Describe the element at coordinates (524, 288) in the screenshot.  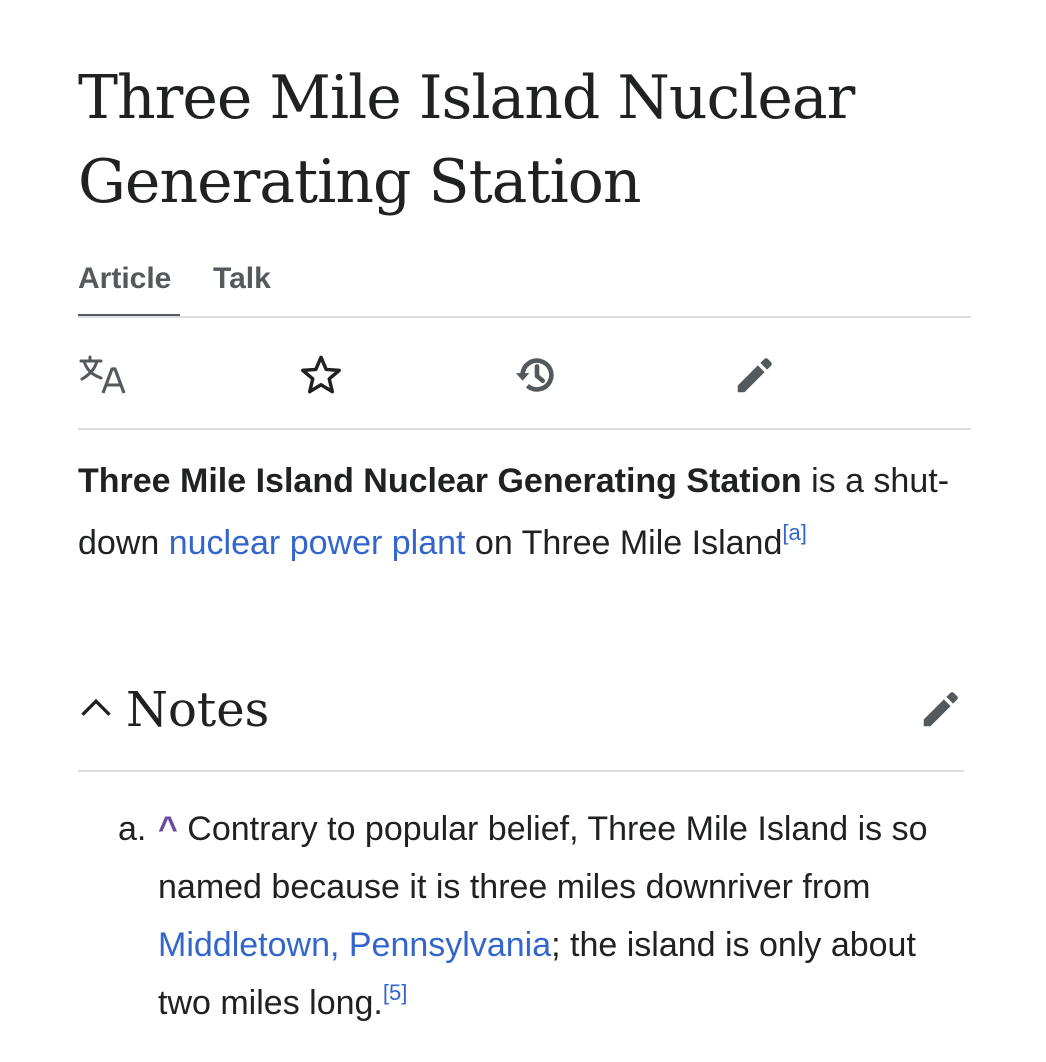
I see `namespace-tabs: Article Talk` at that location.